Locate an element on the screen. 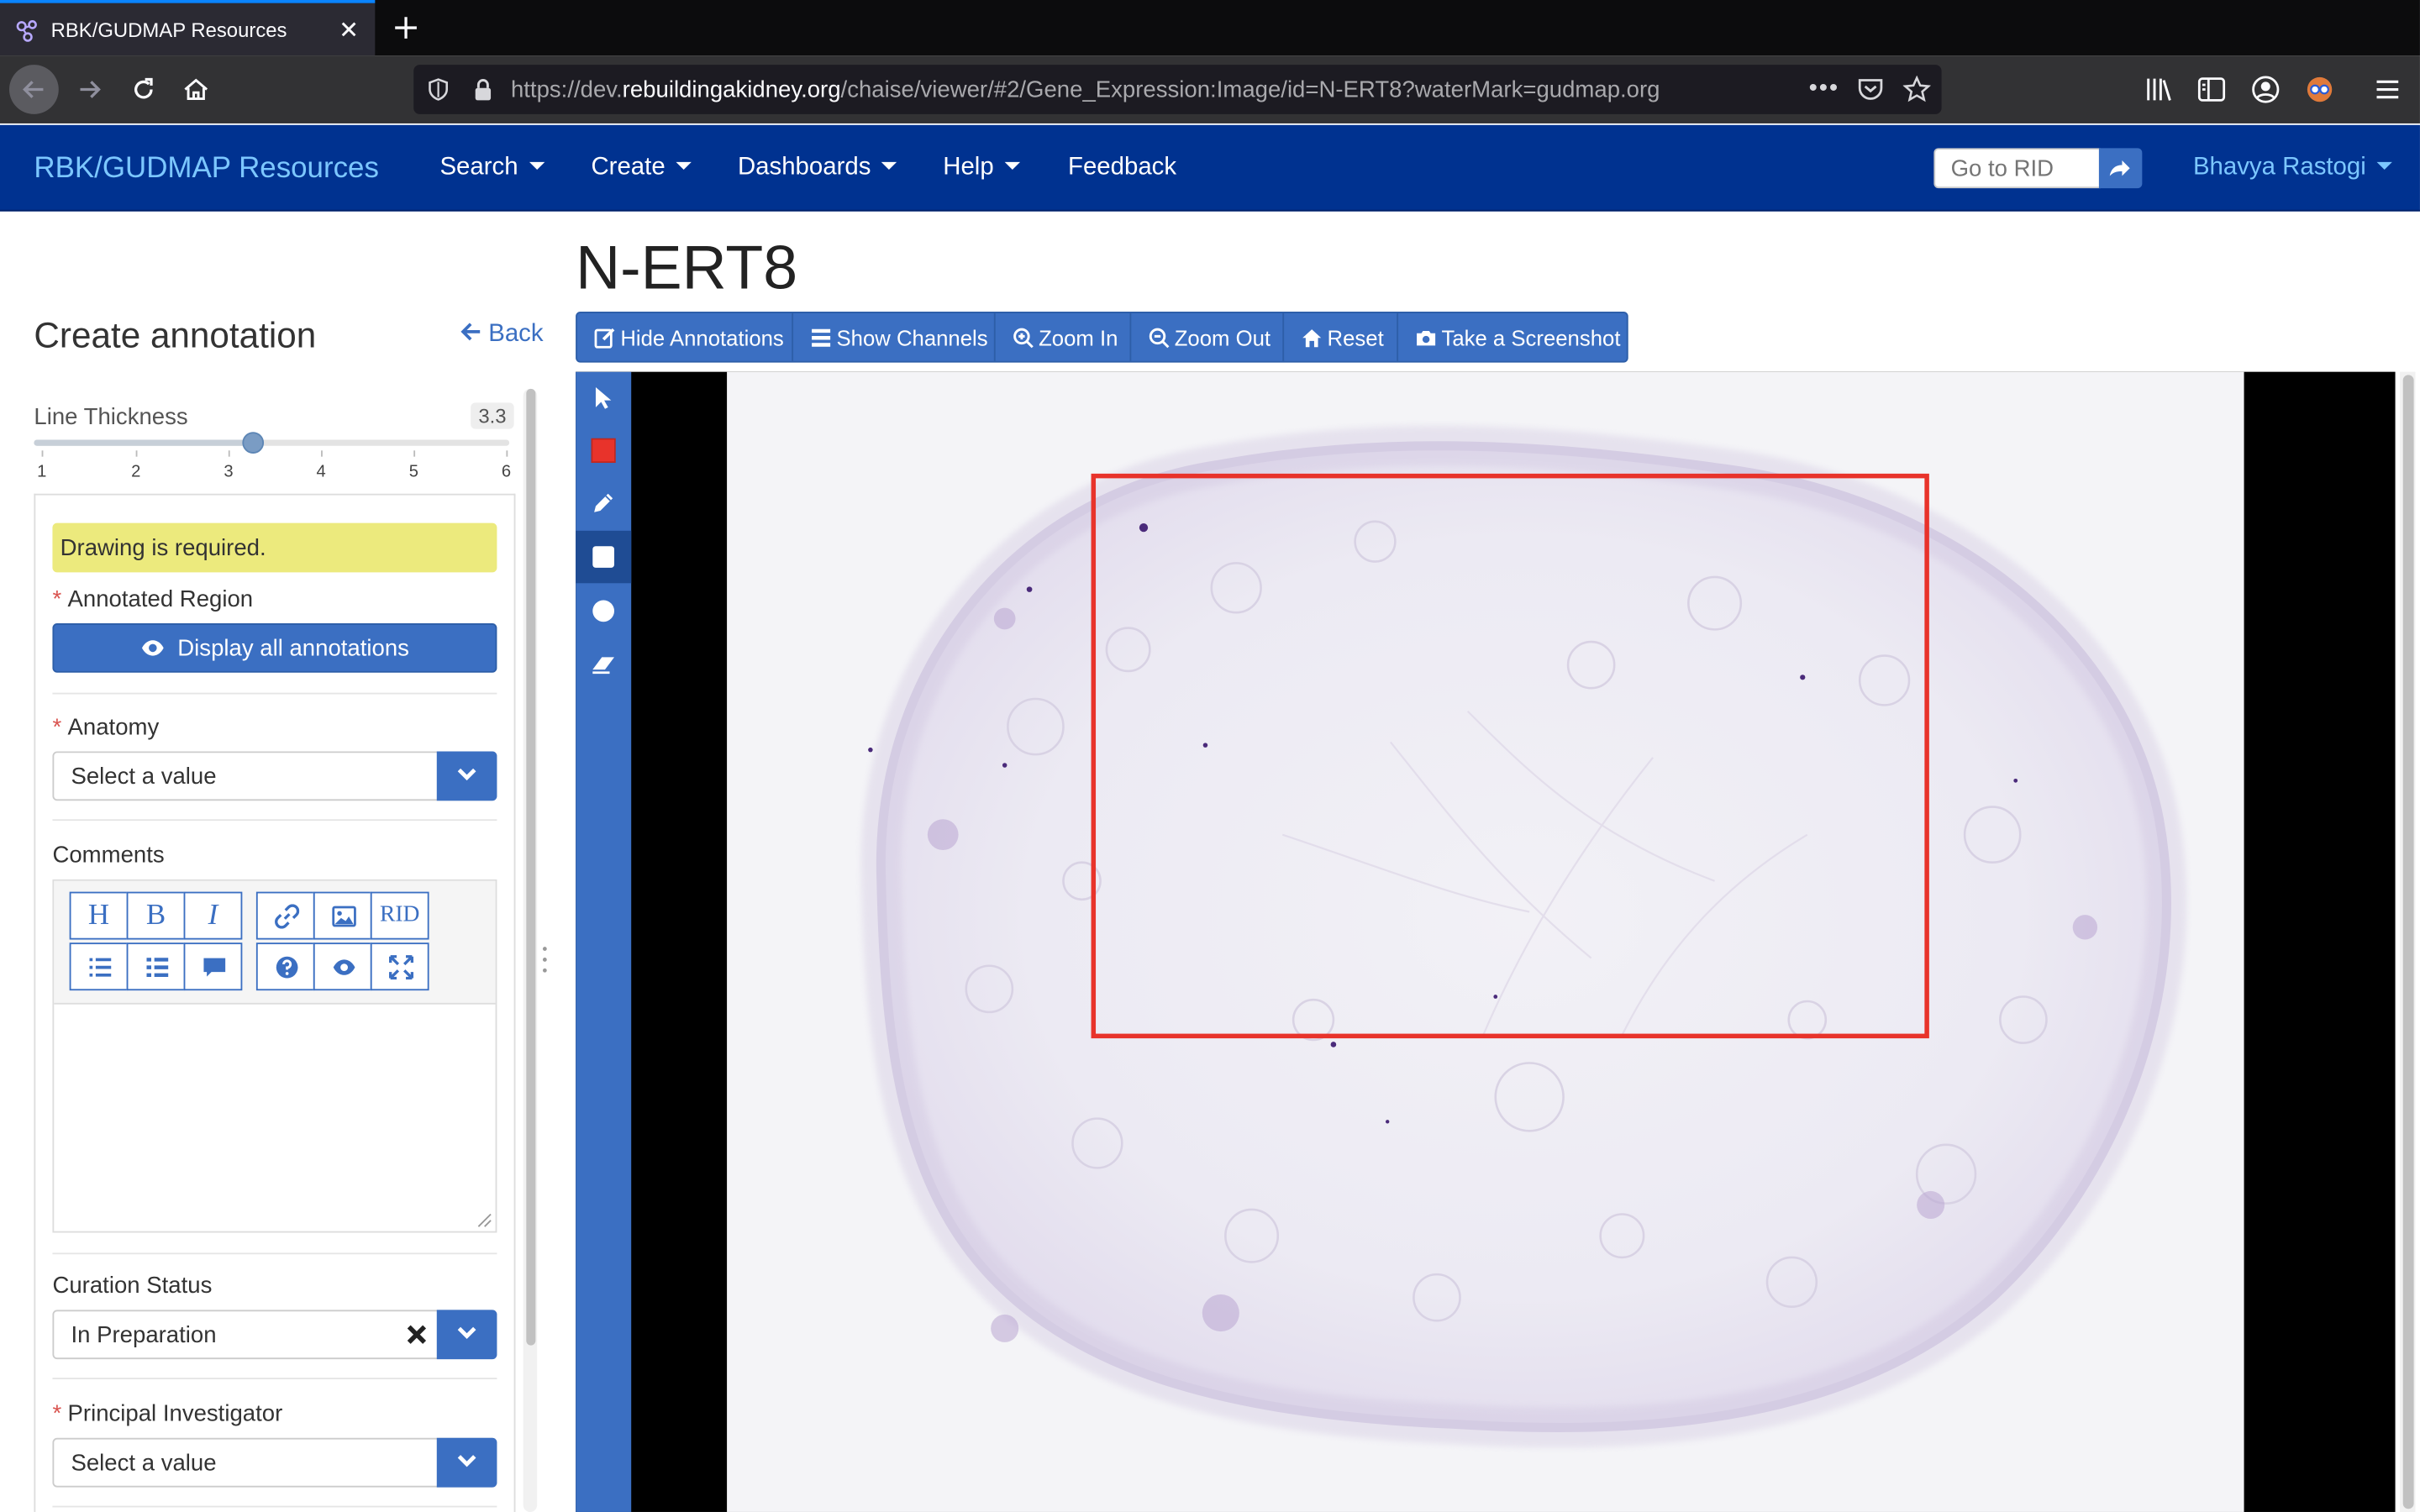  image-button is located at coordinates (342, 915).